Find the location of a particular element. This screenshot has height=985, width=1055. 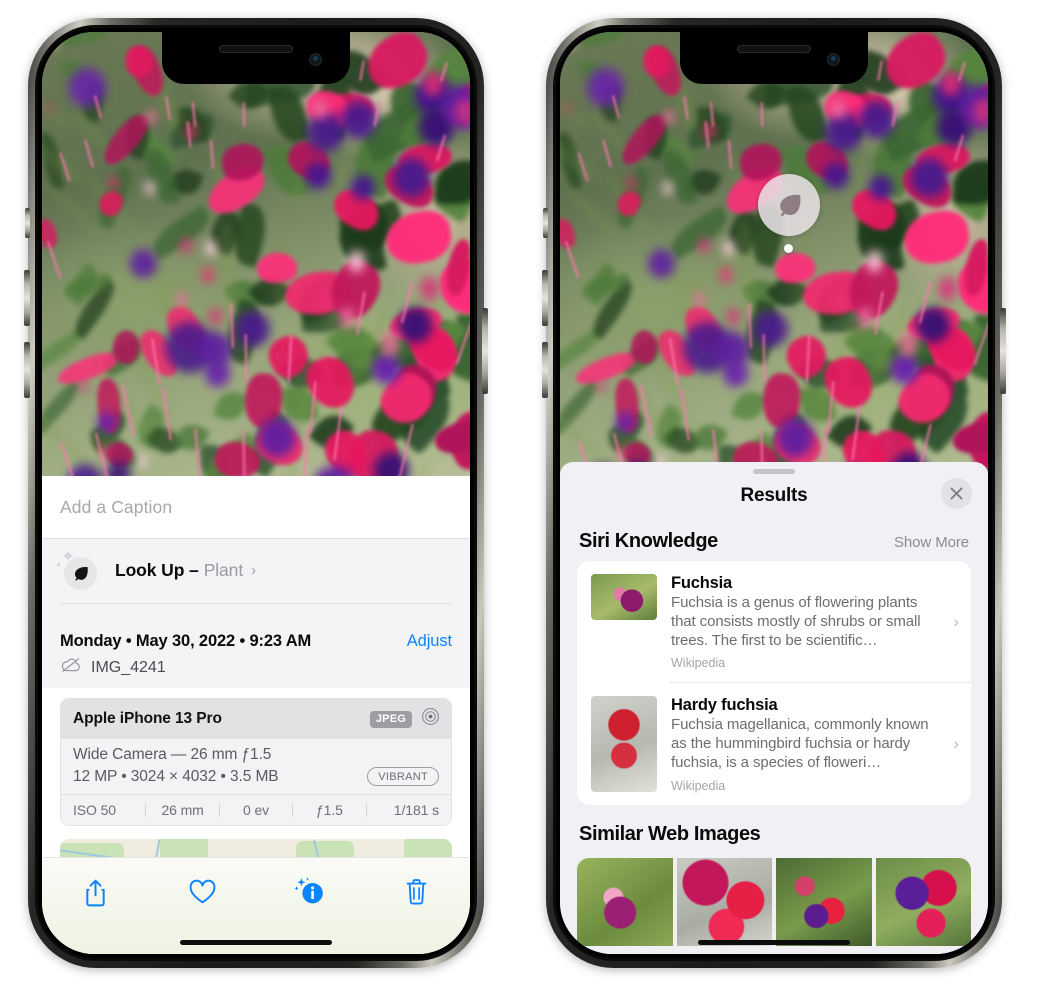

camera-header-right: JPEG is located at coordinates (404, 719).